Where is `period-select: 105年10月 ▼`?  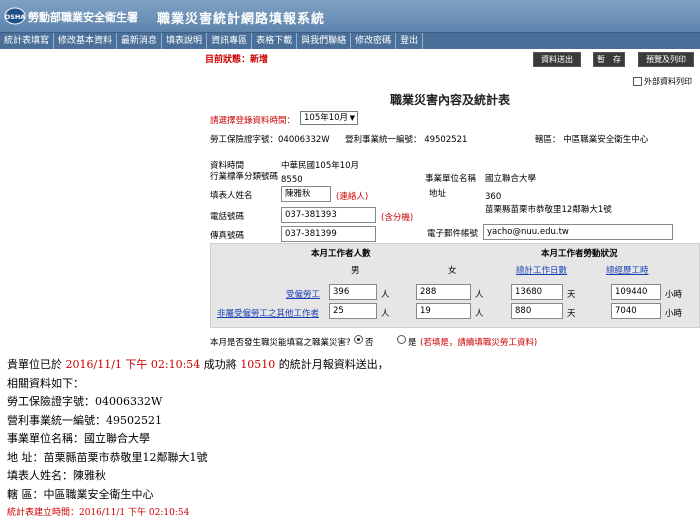
period-select: 105年10月 ▼ is located at coordinates (329, 118).